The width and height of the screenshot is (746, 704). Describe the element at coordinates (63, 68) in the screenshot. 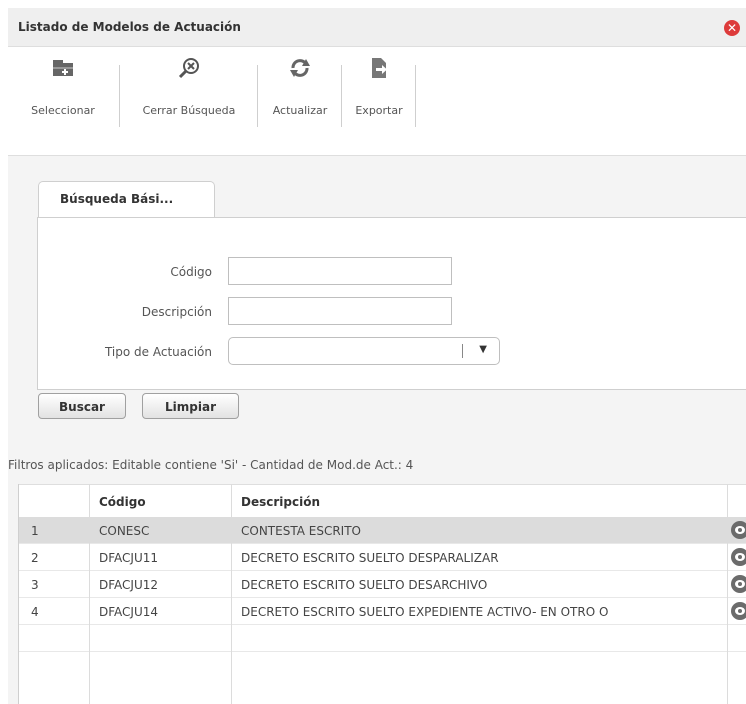

I see `folder-add-icon` at that location.